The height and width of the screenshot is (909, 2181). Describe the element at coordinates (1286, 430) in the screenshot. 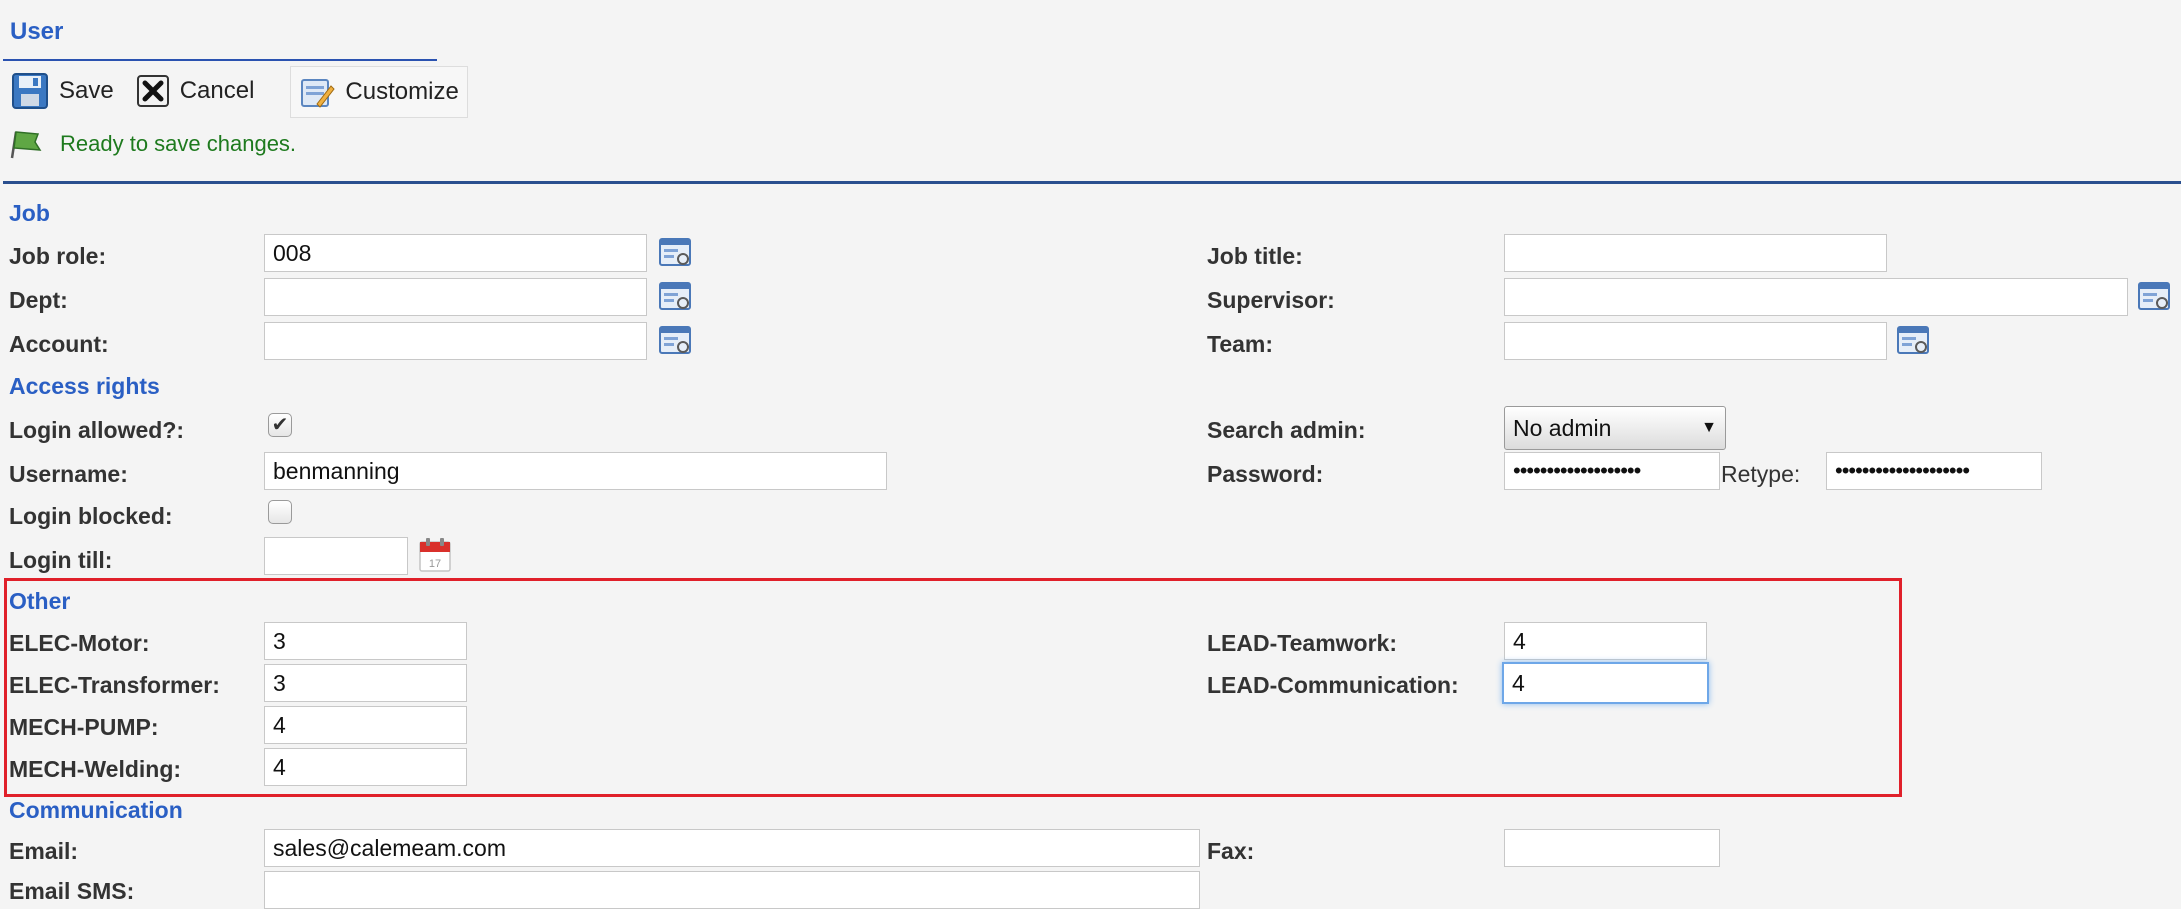

I see `search-admin-label: Search admin:` at that location.